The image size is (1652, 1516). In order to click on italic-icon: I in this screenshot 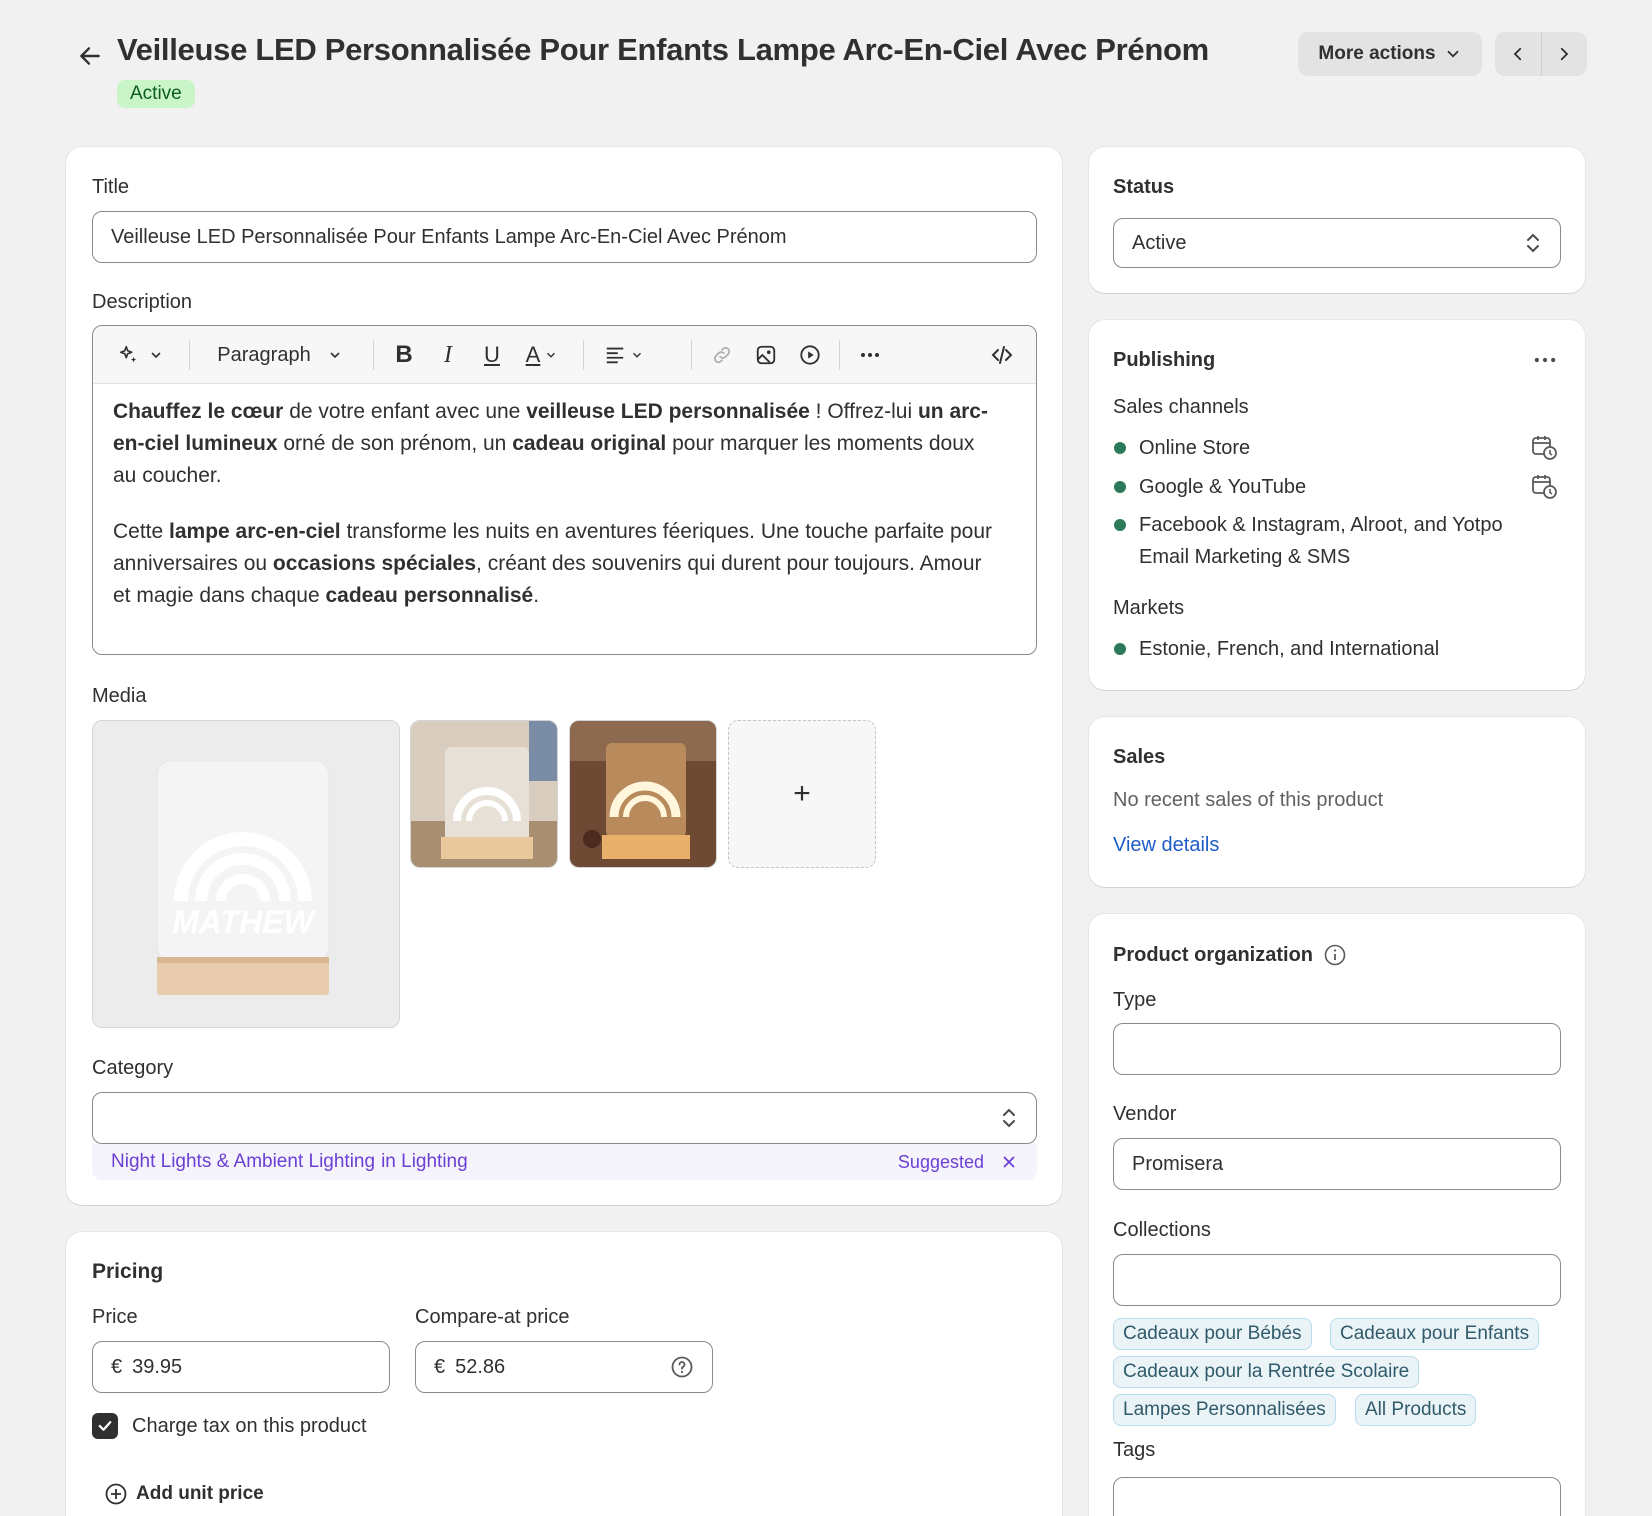, I will do `click(448, 354)`.